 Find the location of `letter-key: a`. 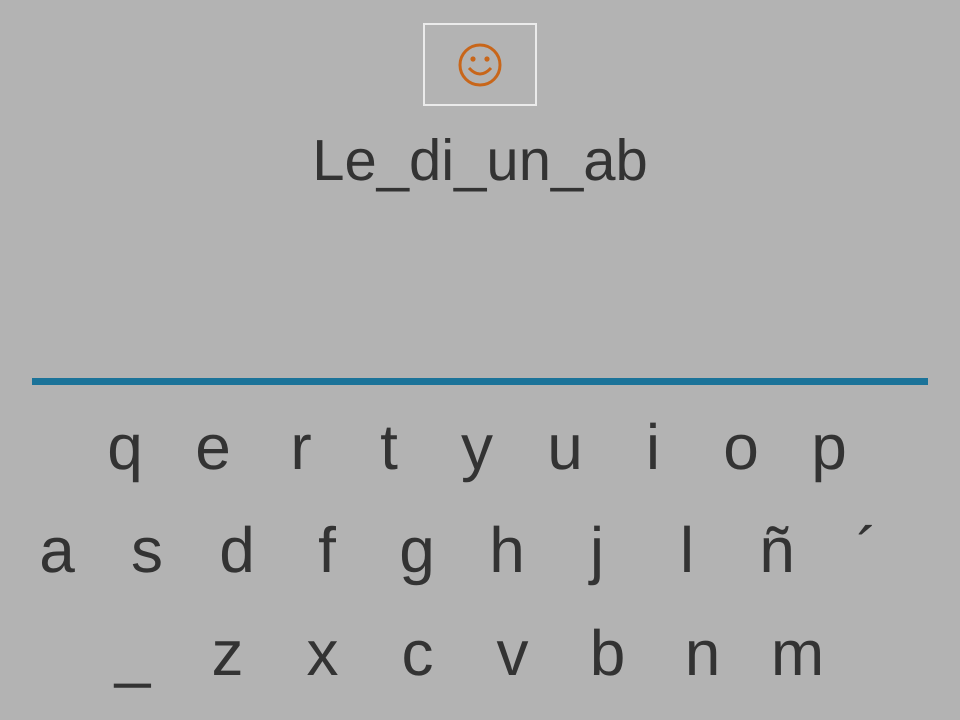

letter-key: a is located at coordinates (57, 550).